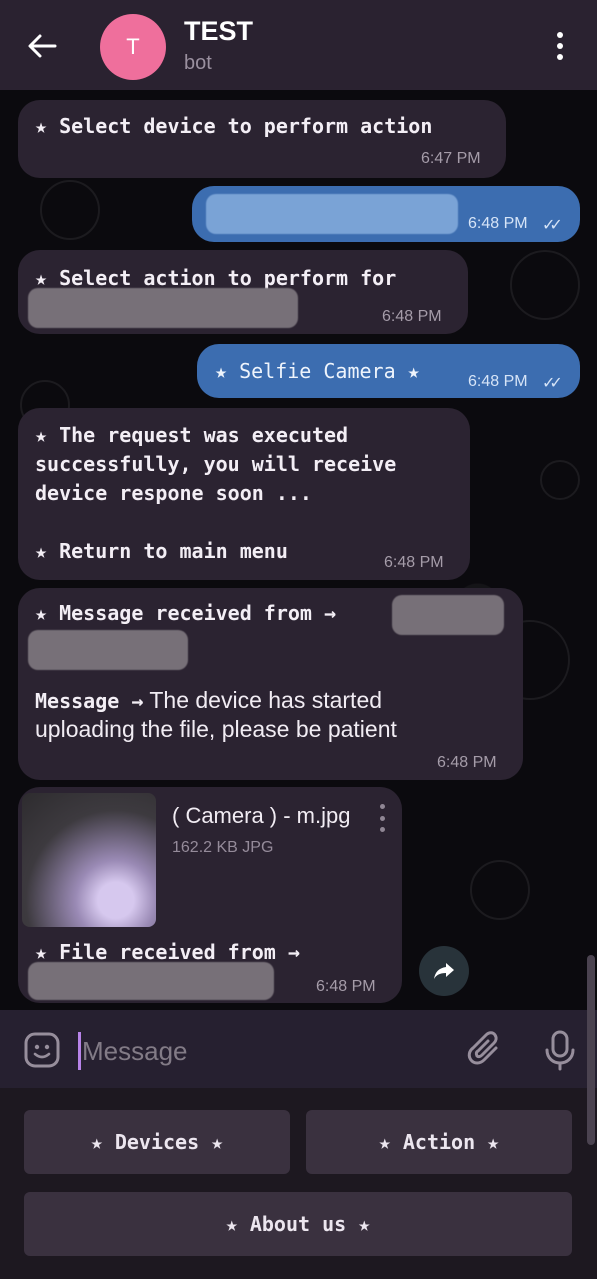 Image resolution: width=597 pixels, height=1279 pixels. I want to click on message-body: The device has started, so click(263, 700).